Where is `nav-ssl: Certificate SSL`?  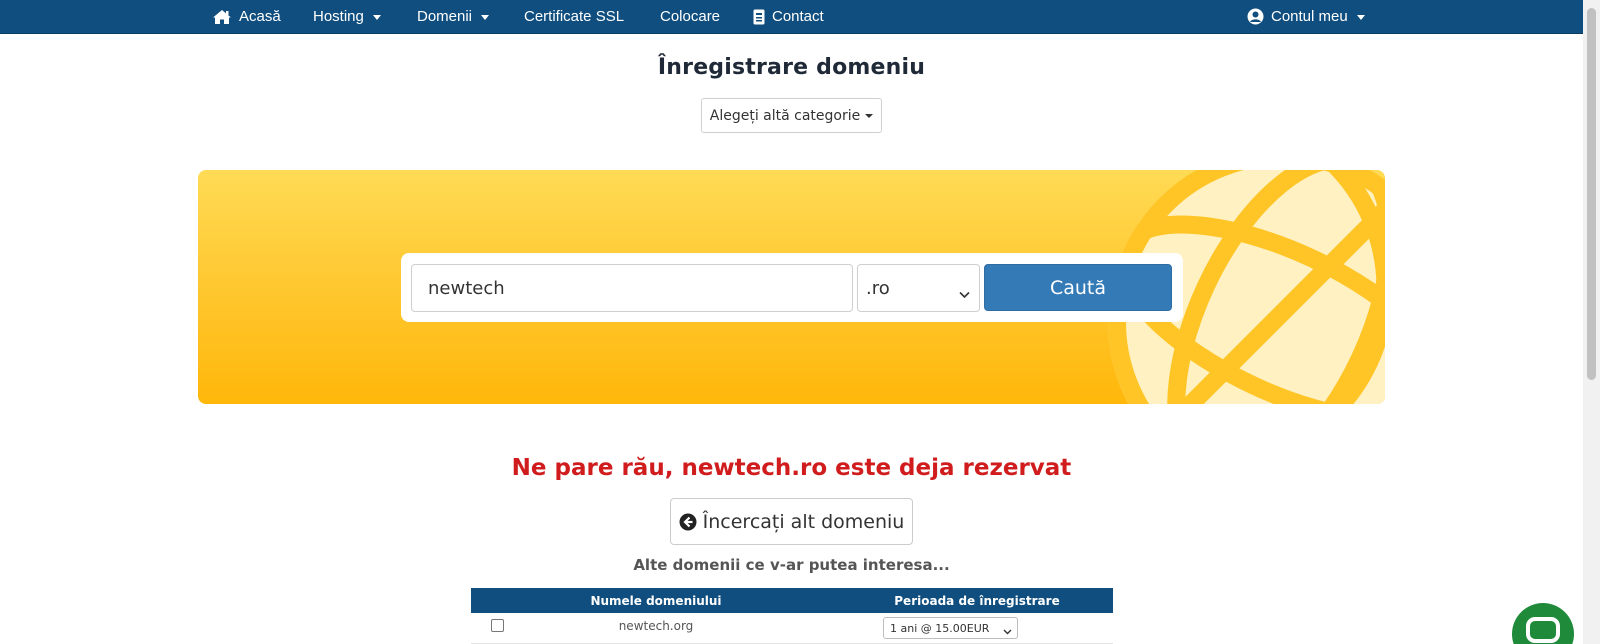
nav-ssl: Certificate SSL is located at coordinates (574, 16).